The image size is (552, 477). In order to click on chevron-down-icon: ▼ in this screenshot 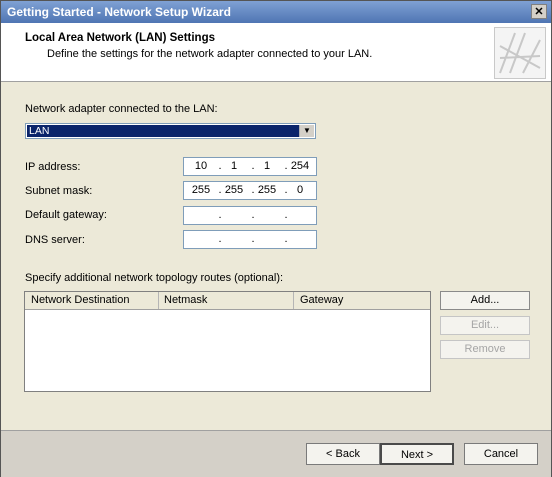, I will do `click(306, 131)`.